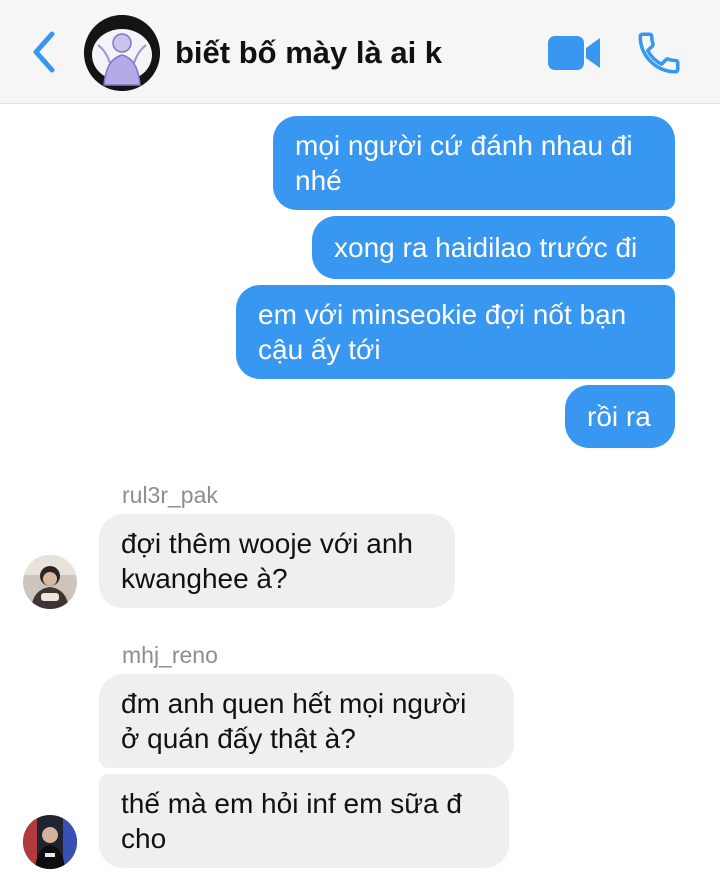 The height and width of the screenshot is (889, 720). I want to click on video-call-button, so click(574, 53).